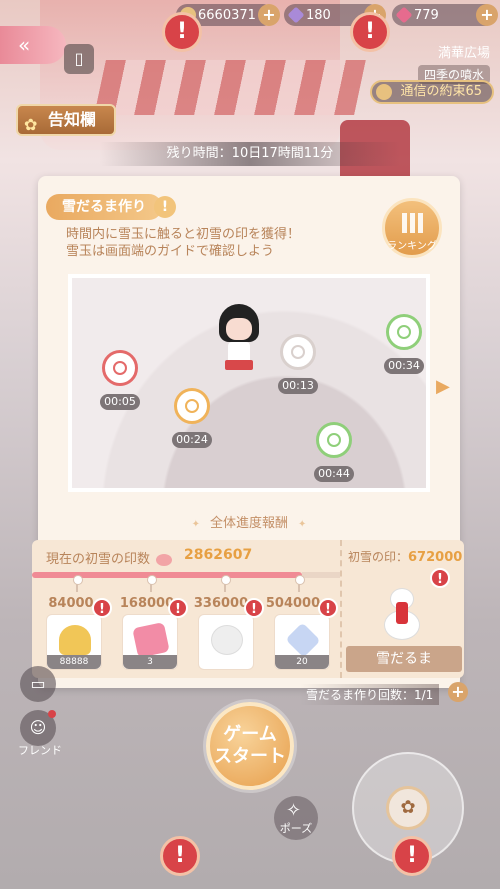 This screenshot has width=500, height=889. I want to click on pose-button: ✧ ポーズ, so click(296, 818).